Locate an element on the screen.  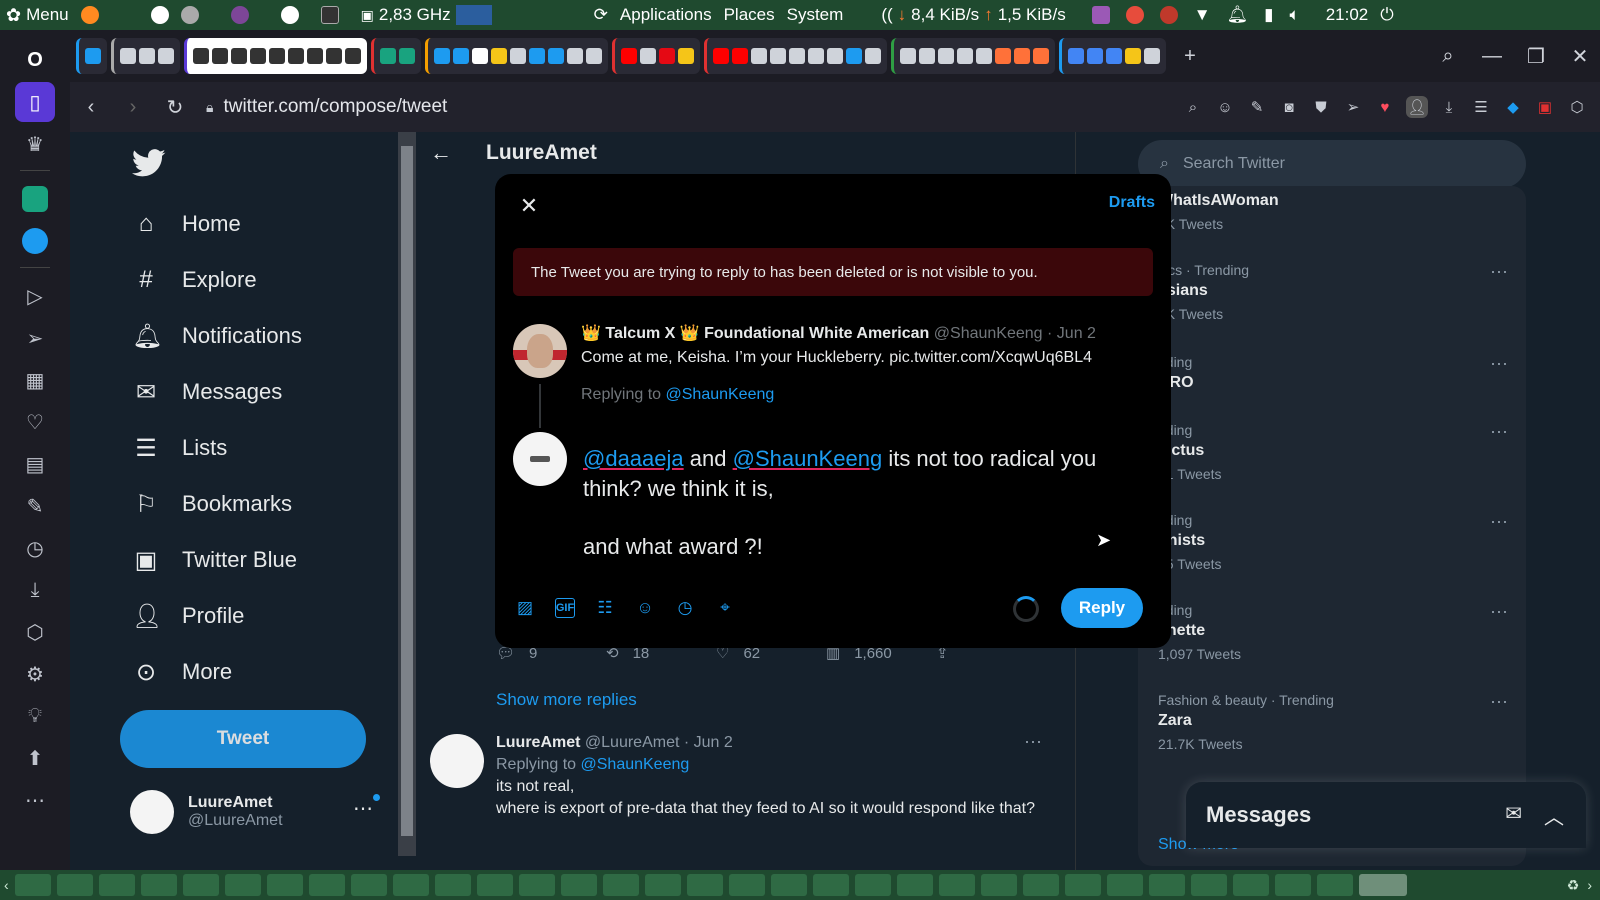
opera-launcher-icon is located at coordinates (290, 15).